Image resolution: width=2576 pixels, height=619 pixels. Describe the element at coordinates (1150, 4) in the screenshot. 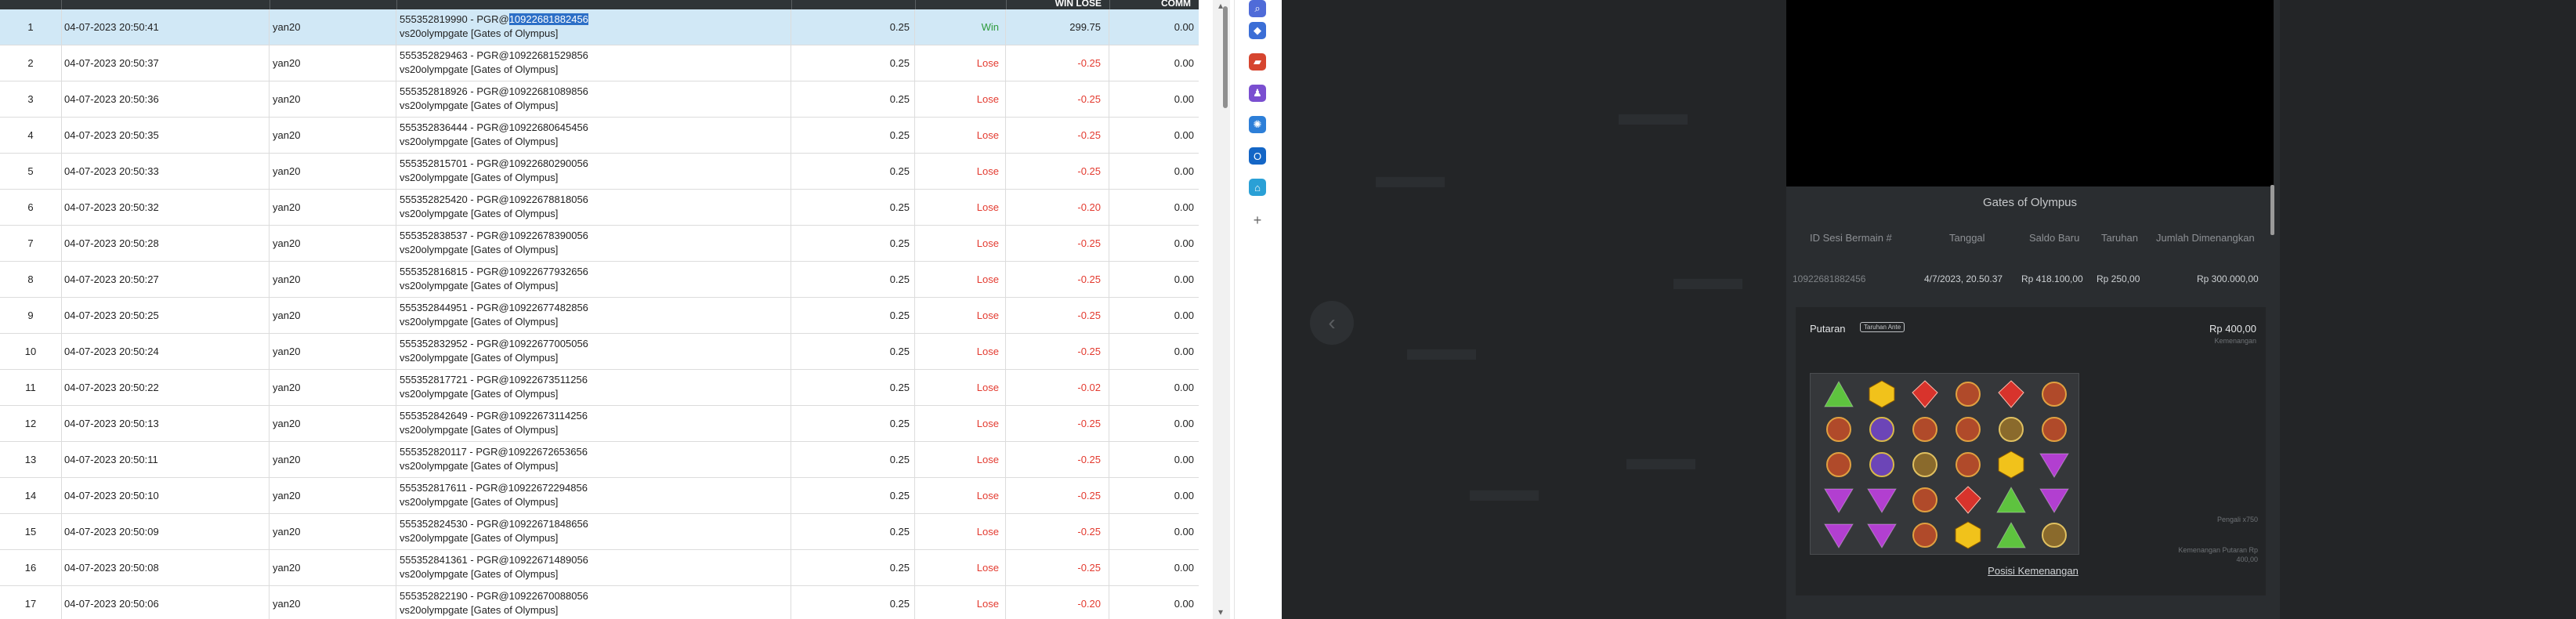

I see `column-header-8: COMM` at that location.